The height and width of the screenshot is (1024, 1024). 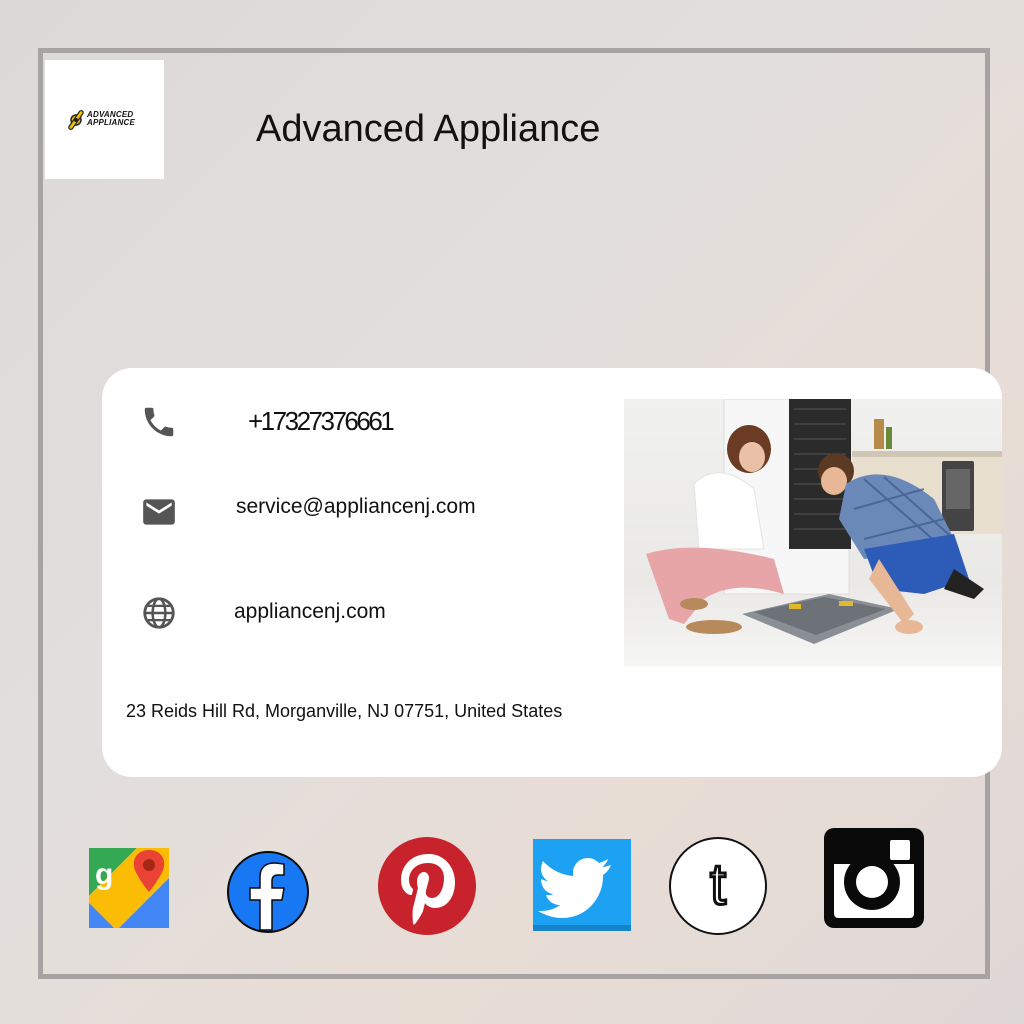 I want to click on phone-number: +17327376661, so click(x=321, y=421).